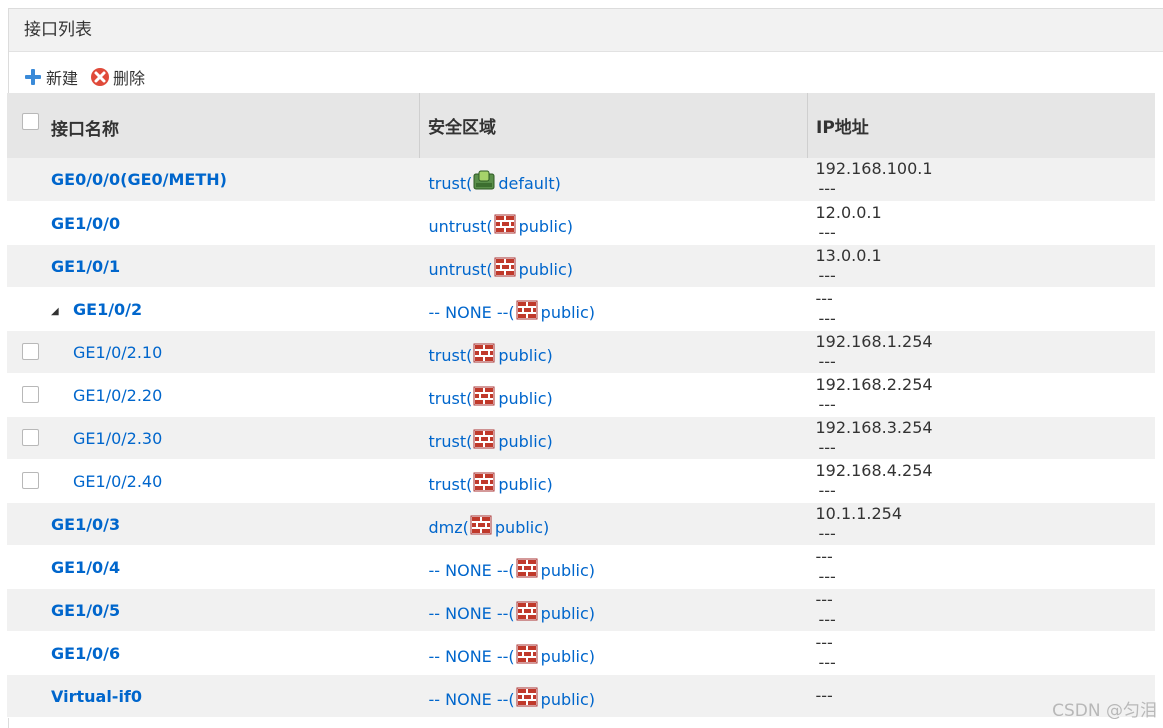 Image resolution: width=1163 pixels, height=728 pixels. I want to click on header-interface-name: 接口名称, so click(213, 125).